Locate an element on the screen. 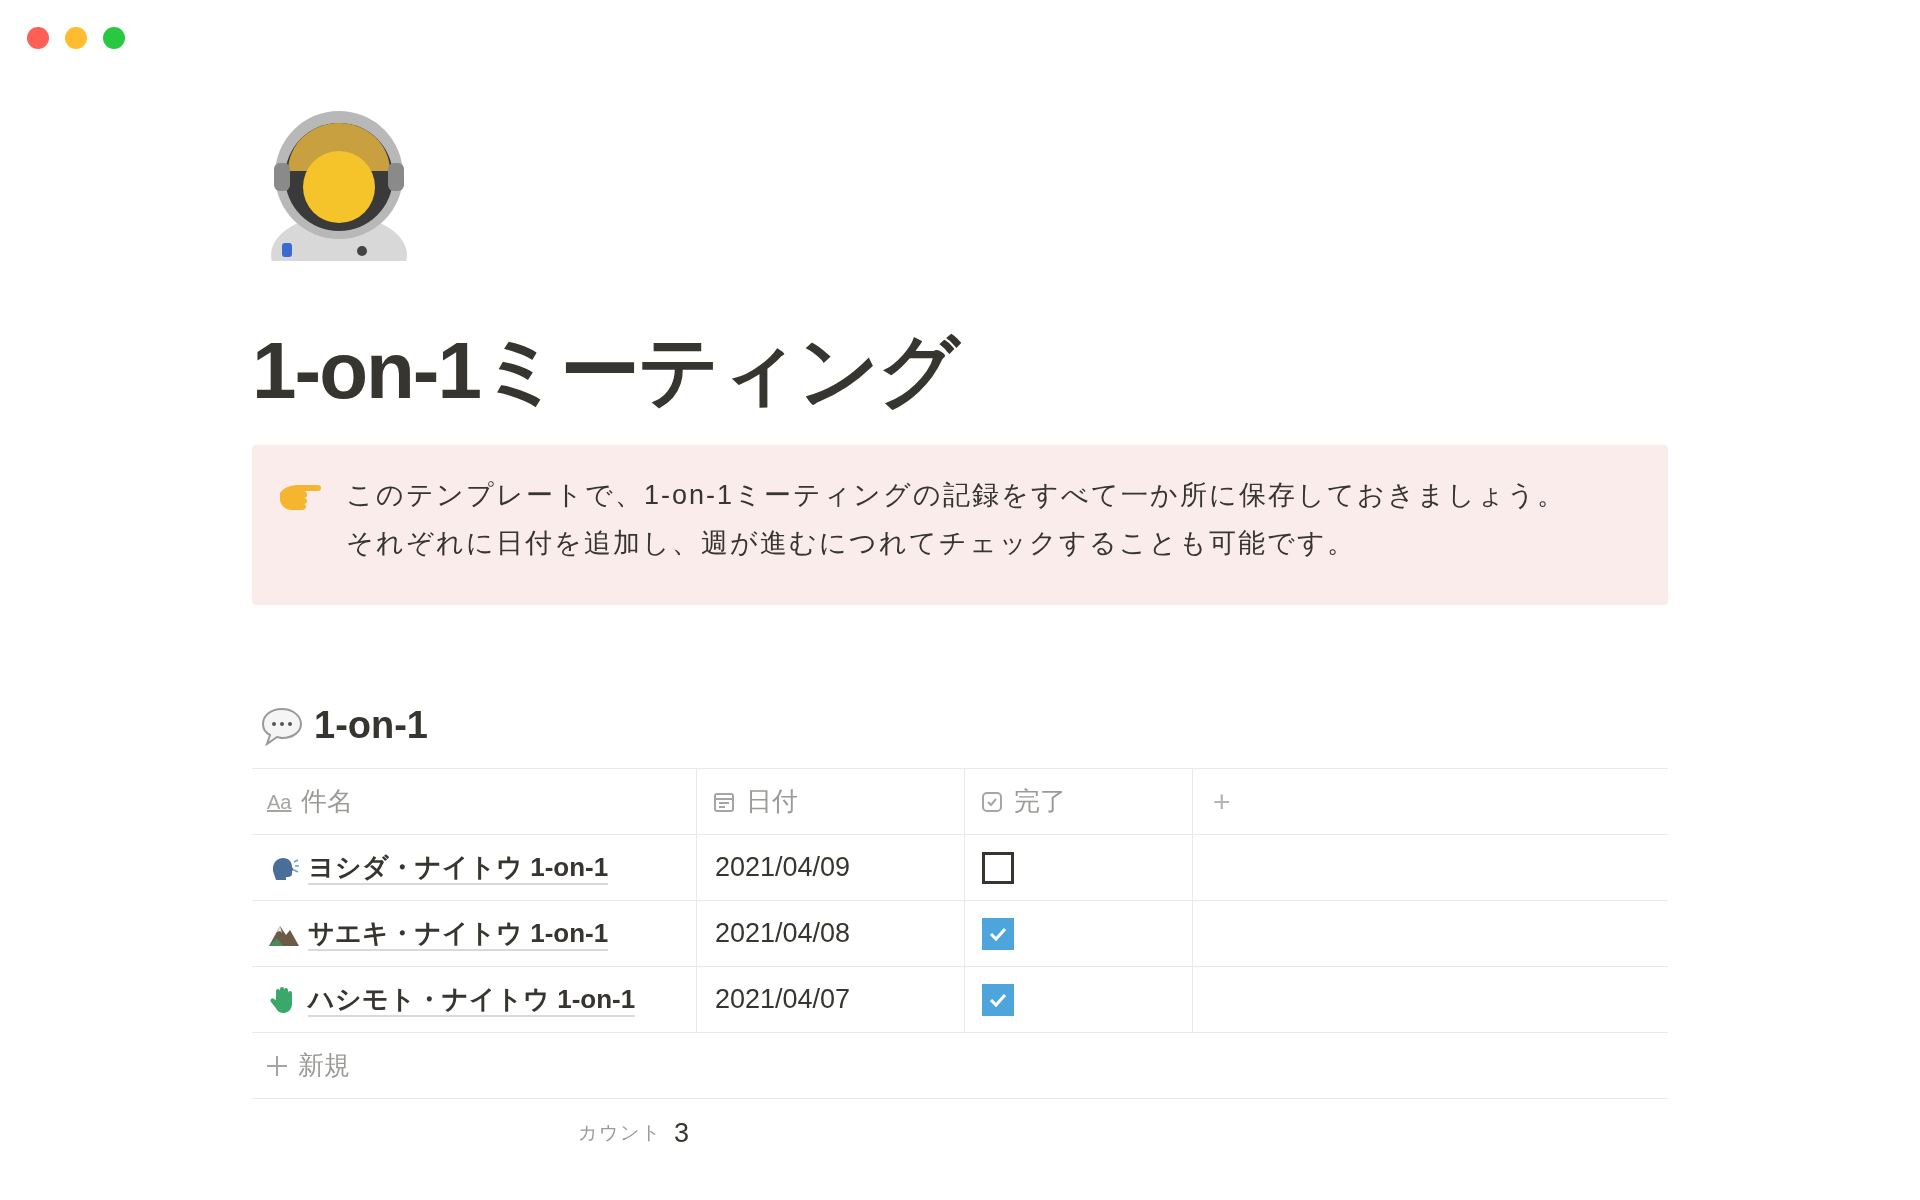 The width and height of the screenshot is (1920, 1200). row-title-link: ハシモト・ナイトウ 1-on-1 is located at coordinates (472, 999).